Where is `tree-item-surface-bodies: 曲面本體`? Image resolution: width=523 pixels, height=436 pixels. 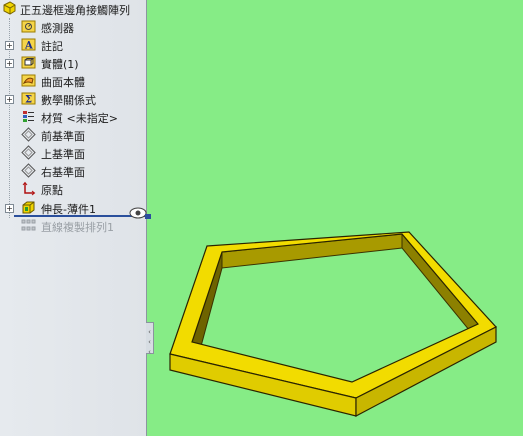 tree-item-surface-bodies: 曲面本體 is located at coordinates (73, 81).